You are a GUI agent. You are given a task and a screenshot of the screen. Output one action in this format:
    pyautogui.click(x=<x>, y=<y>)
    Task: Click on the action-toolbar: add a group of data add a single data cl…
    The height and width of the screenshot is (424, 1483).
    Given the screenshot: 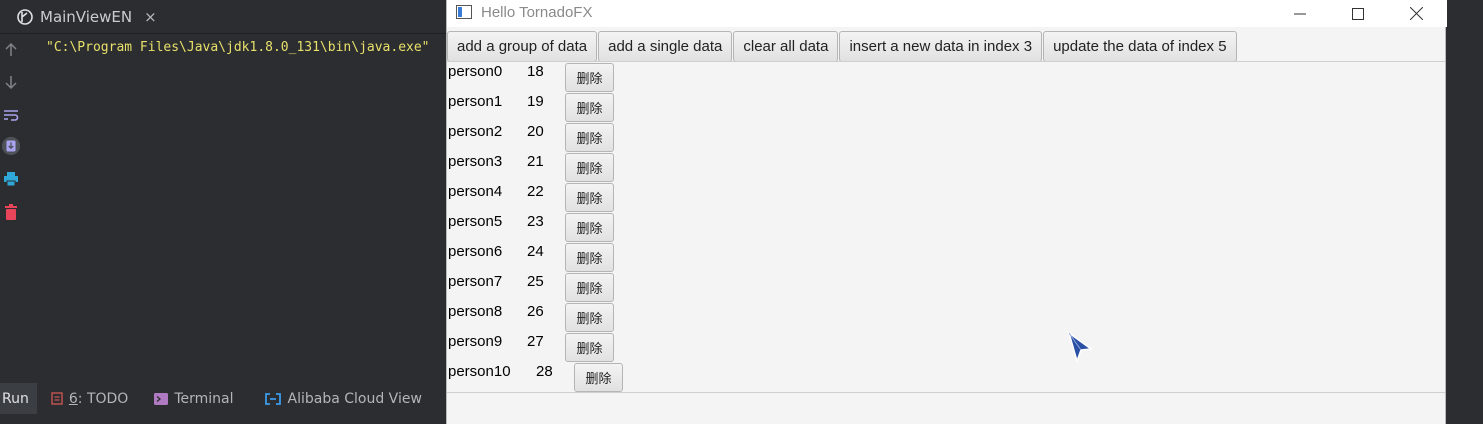 What is the action you would take?
    pyautogui.click(x=842, y=46)
    